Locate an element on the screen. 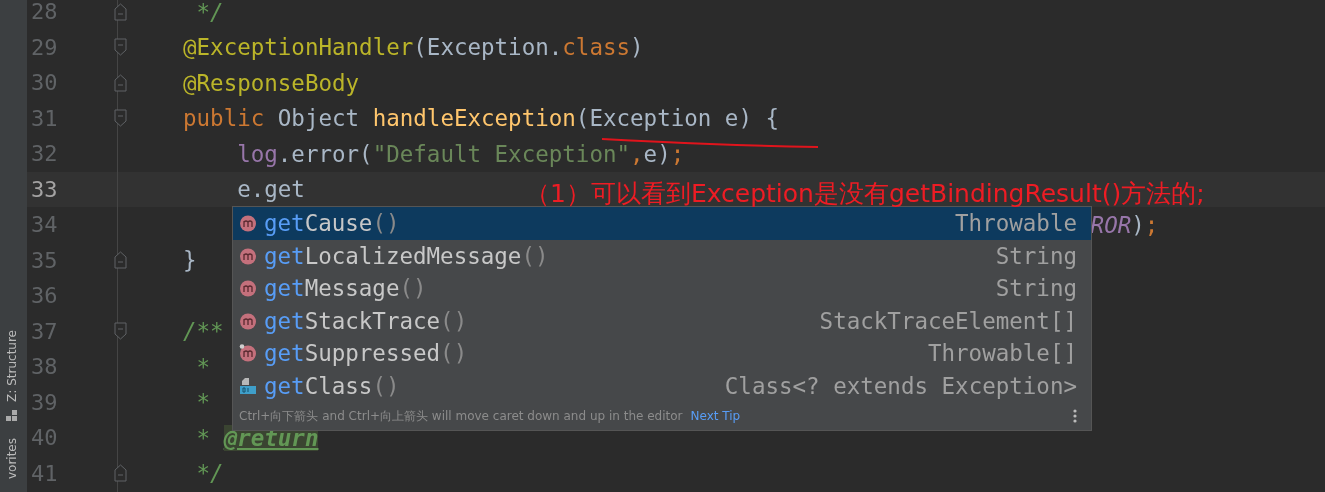 Image resolution: width=1325 pixels, height=492 pixels. code-text: (Exception e) { is located at coordinates (677, 118).